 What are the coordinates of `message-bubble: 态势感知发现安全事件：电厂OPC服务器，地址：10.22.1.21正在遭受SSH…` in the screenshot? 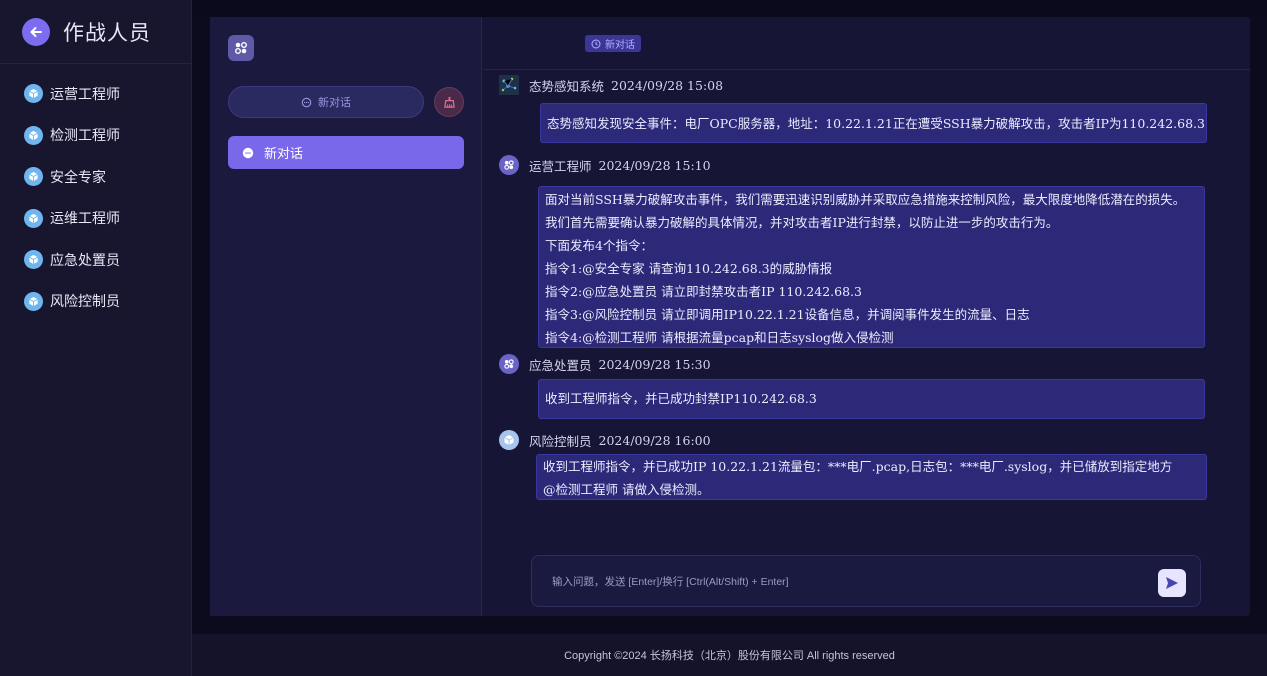 It's located at (873, 123).